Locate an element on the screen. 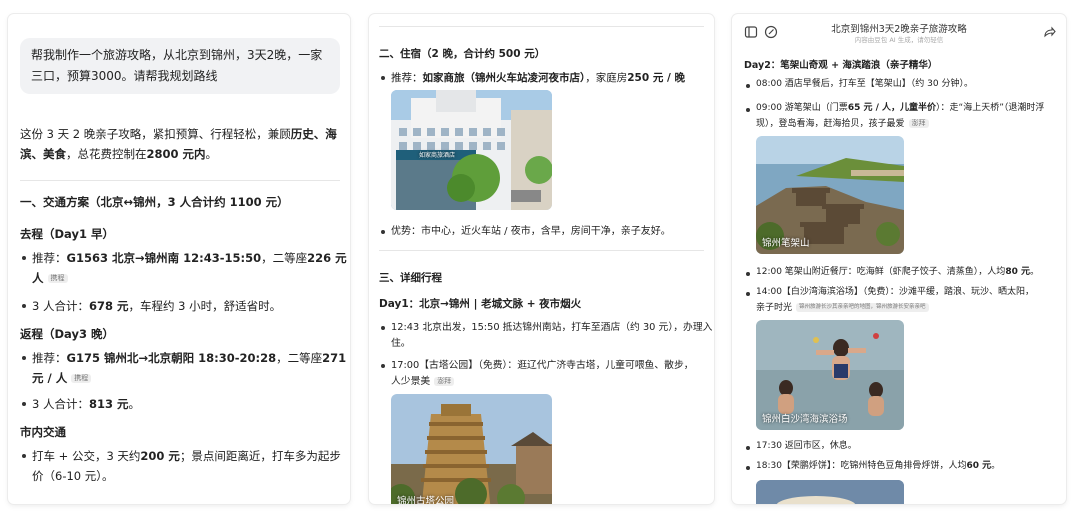 The width and height of the screenshot is (1080, 518). conversation-title: 北京到锦州3天2晚亲子旅游攻略 is located at coordinates (899, 29).